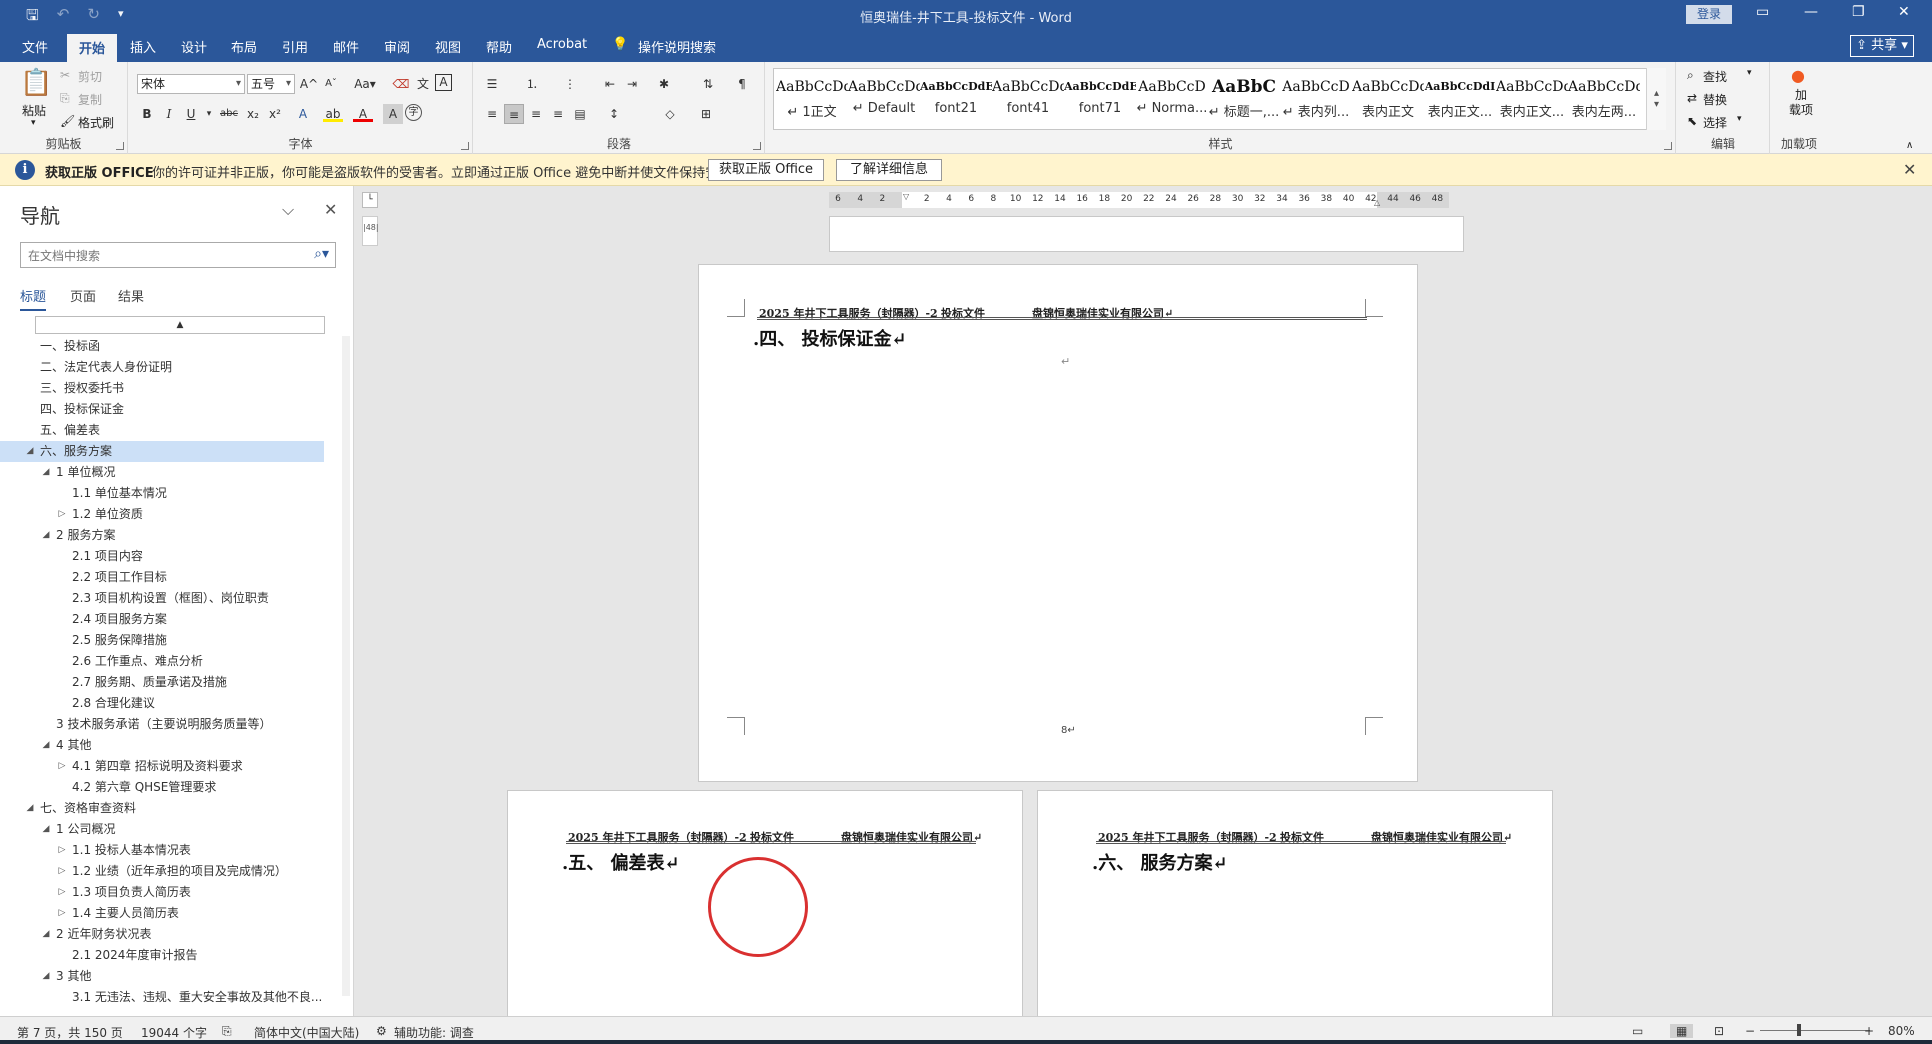  I want to click on search-icon: ⌕▾, so click(321, 254).